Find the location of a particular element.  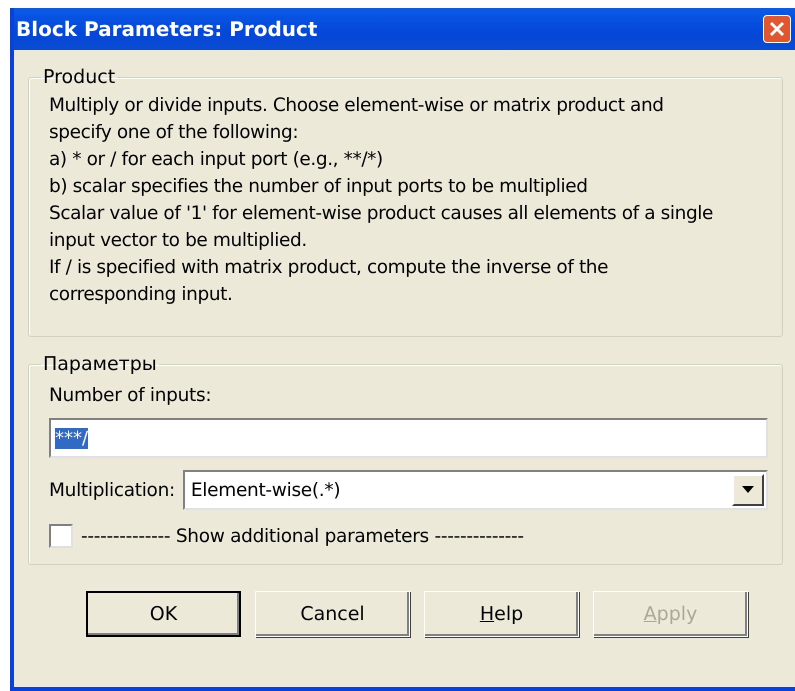

description-line: b) scalar specifies the number of input ports to be multiplied is located at coordinates (319, 187).